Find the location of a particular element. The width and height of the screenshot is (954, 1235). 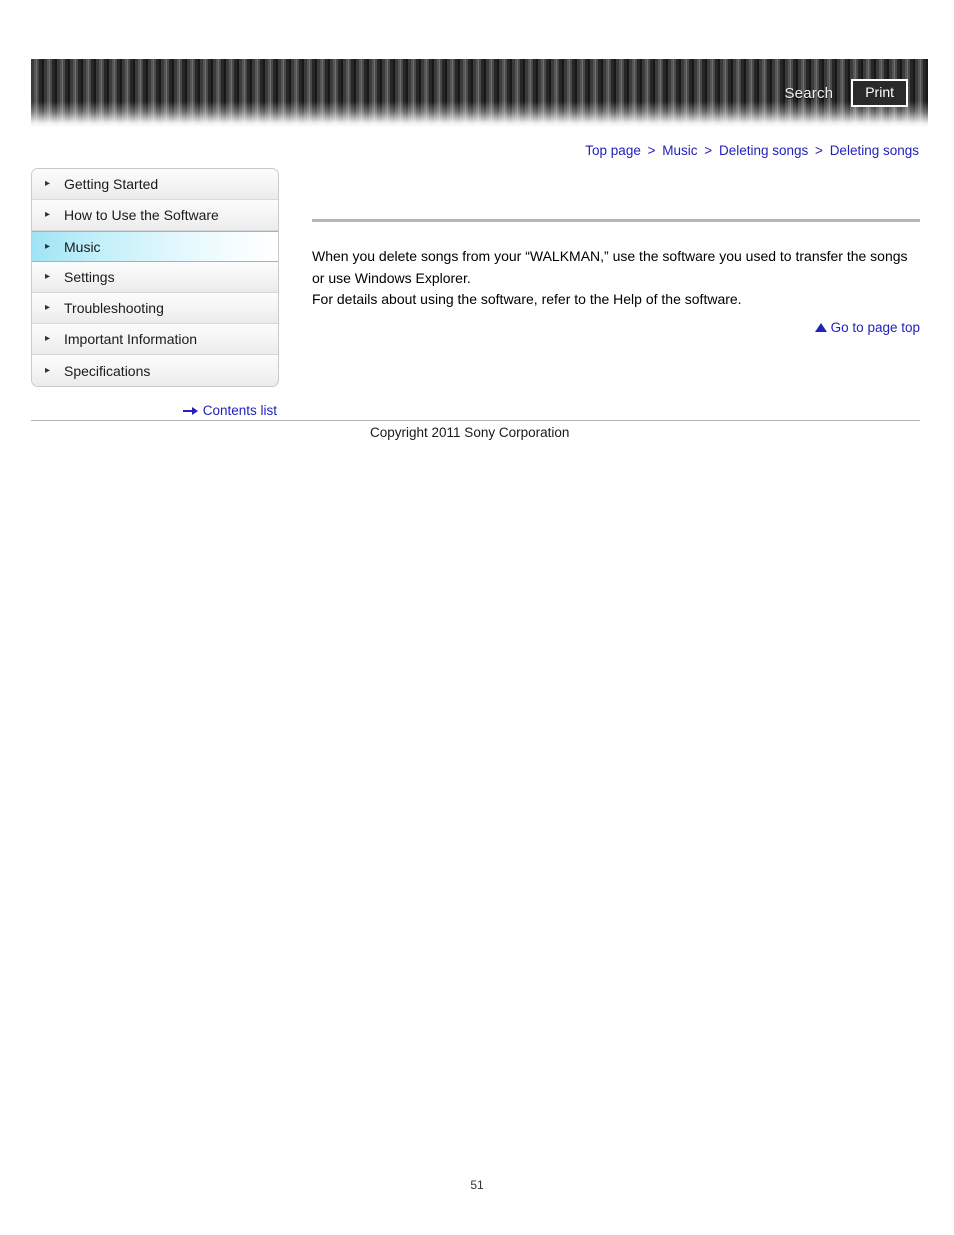

sidebar-item-label: Specifications is located at coordinates (107, 370).